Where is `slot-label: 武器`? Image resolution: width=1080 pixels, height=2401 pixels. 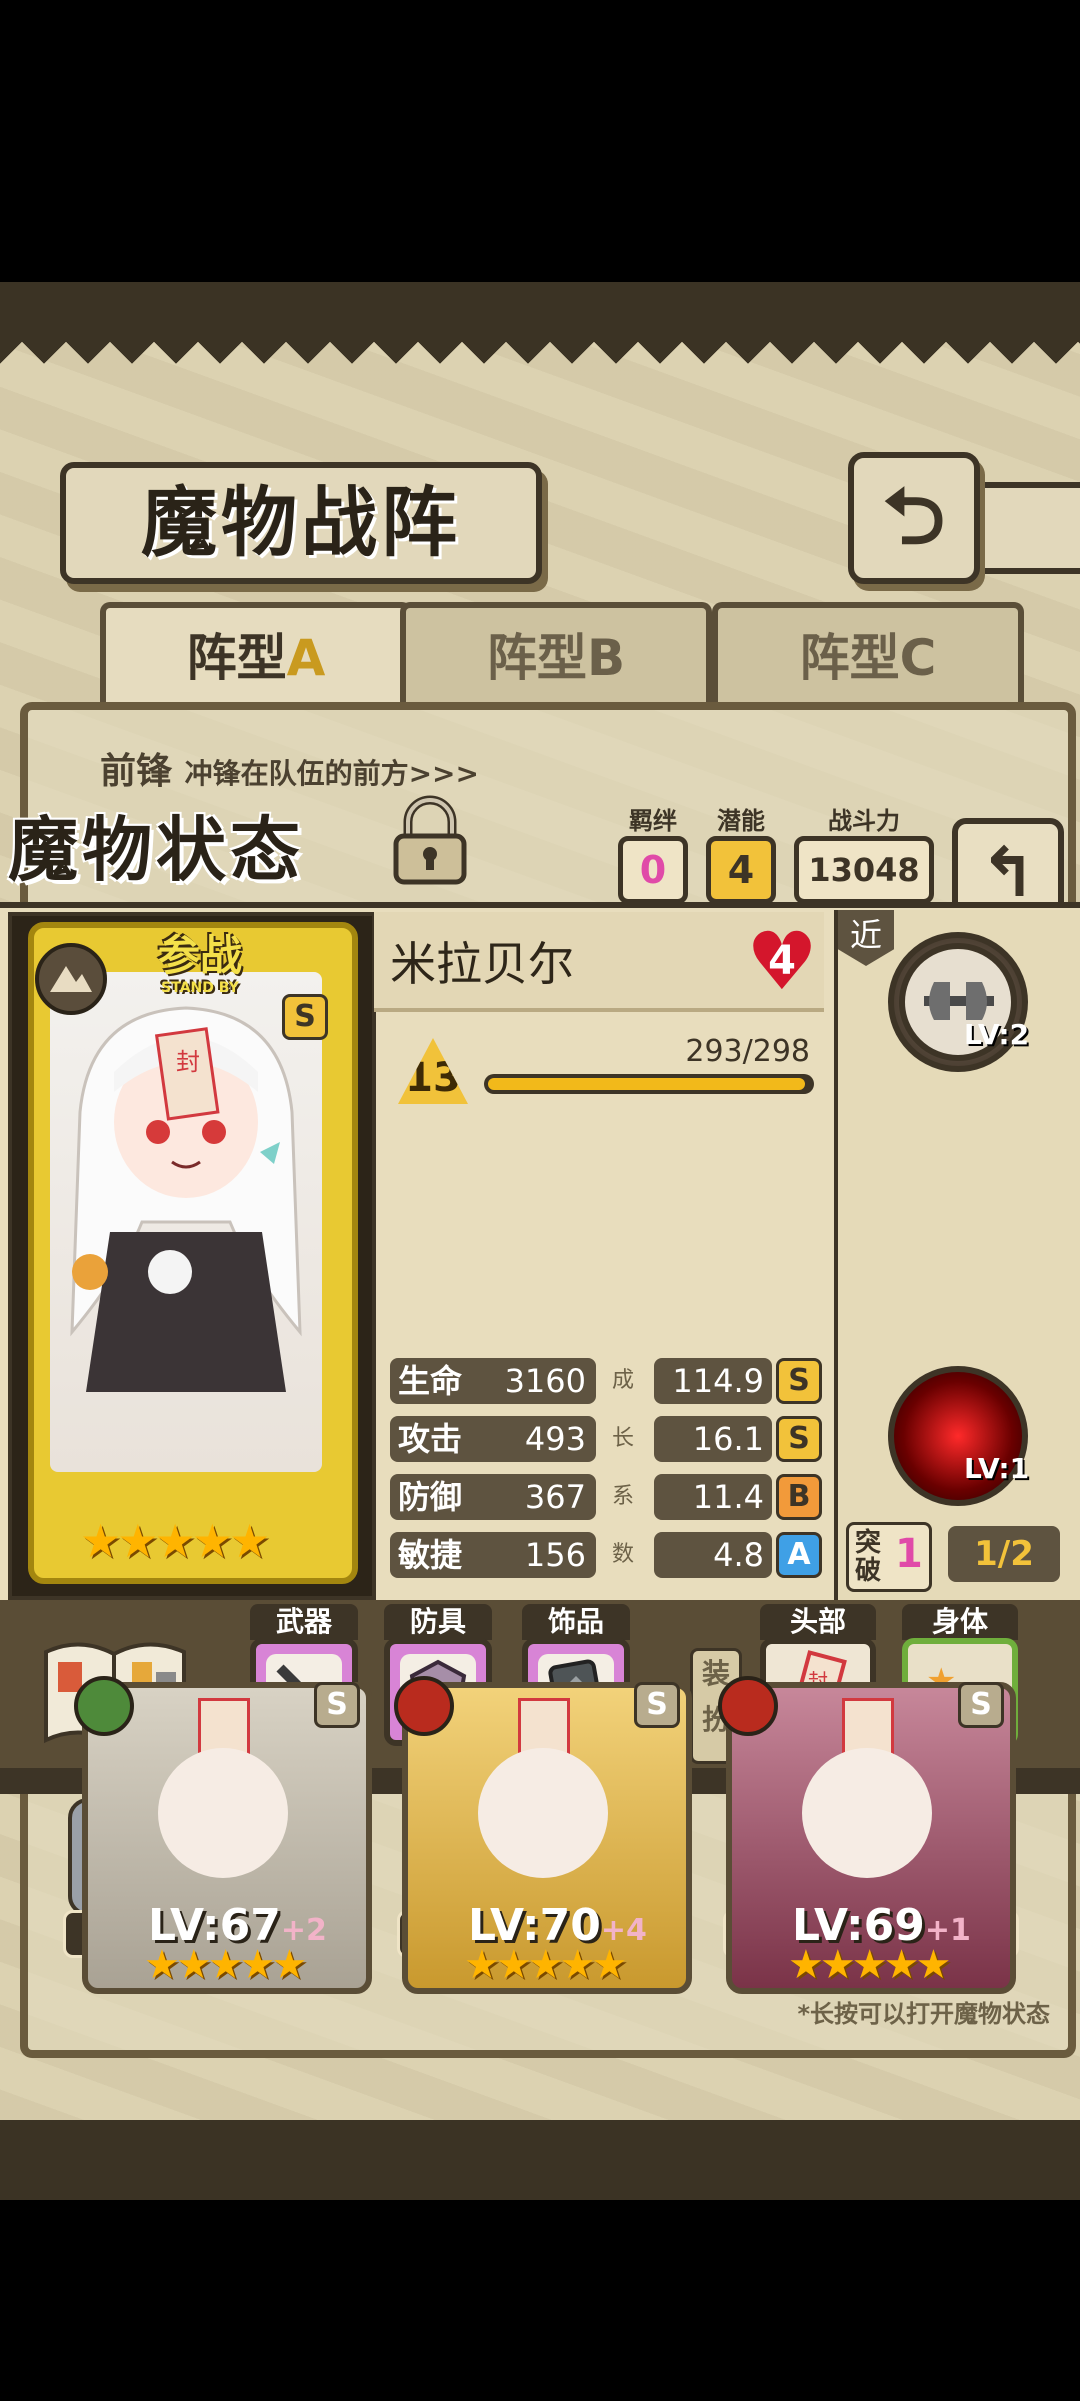 slot-label: 武器 is located at coordinates (304, 1622).